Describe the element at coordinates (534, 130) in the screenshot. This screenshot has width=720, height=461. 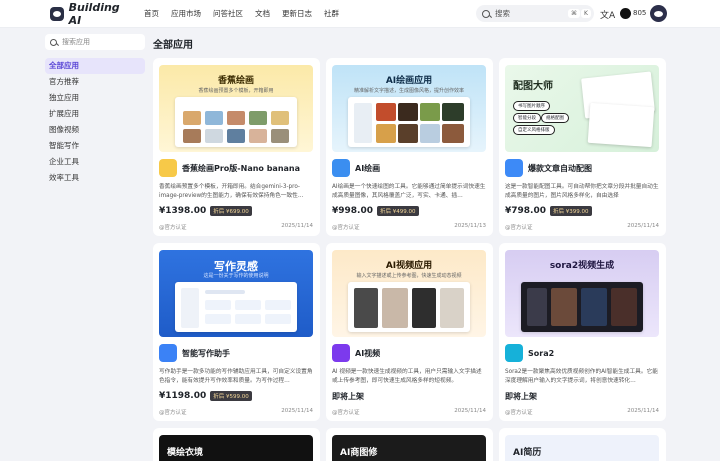
I see `feature-tag: 自定义风格排版` at that location.